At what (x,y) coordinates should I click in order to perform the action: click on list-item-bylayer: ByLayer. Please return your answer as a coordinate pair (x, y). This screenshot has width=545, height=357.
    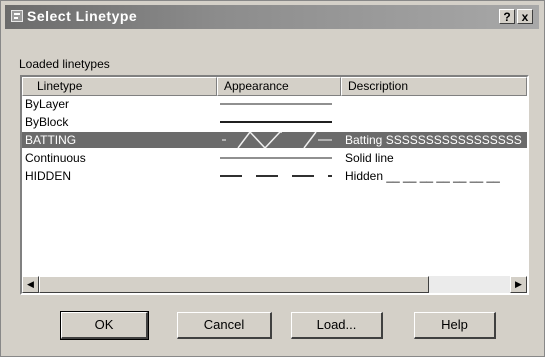
    Looking at the image, I should click on (274, 104).